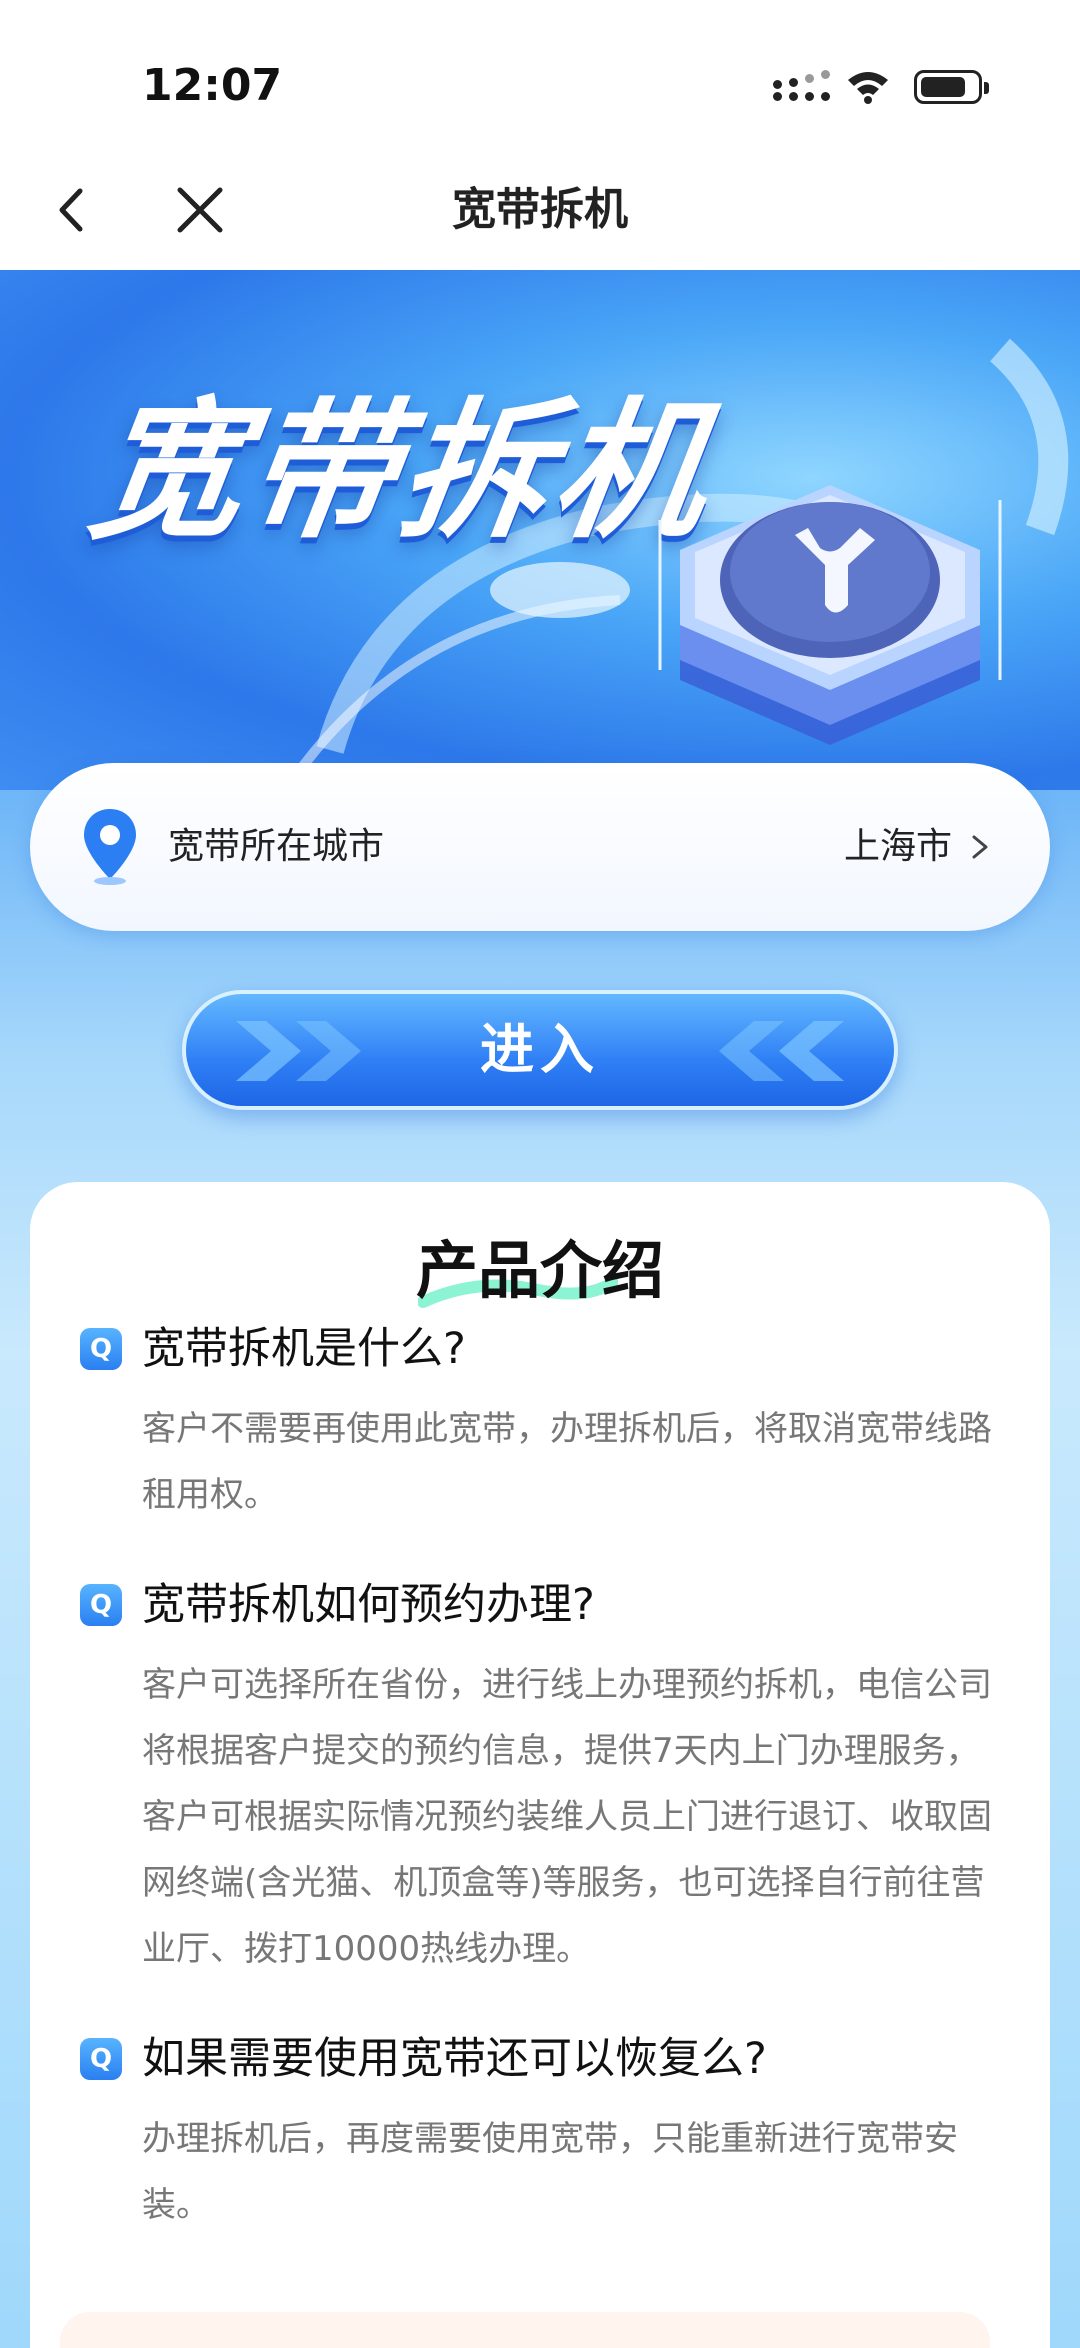  Describe the element at coordinates (212, 85) in the screenshot. I see `status-time: 12:07` at that location.